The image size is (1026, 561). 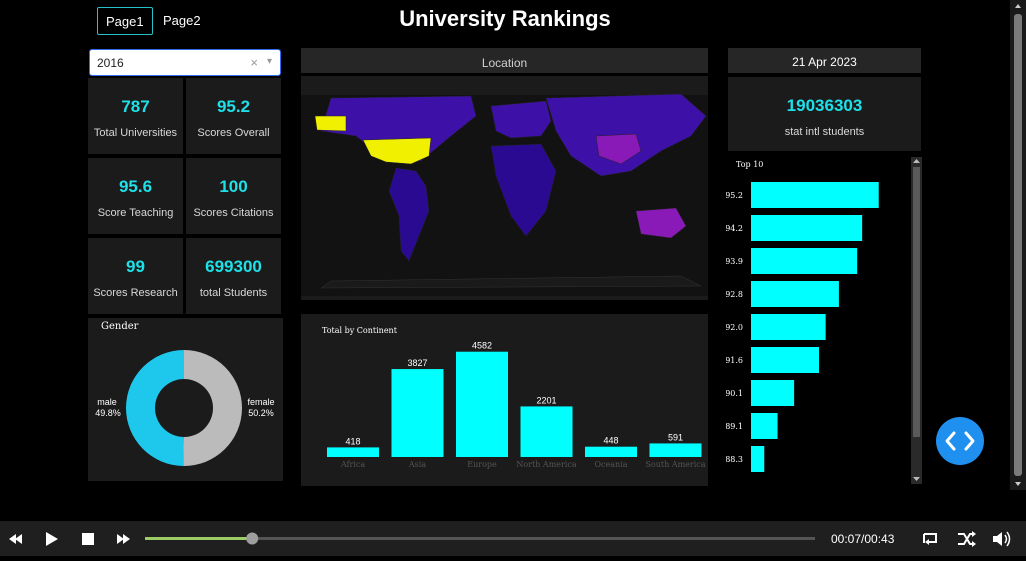 What do you see at coordinates (135, 186) in the screenshot?
I see `kpi-value: 95.6` at bounding box center [135, 186].